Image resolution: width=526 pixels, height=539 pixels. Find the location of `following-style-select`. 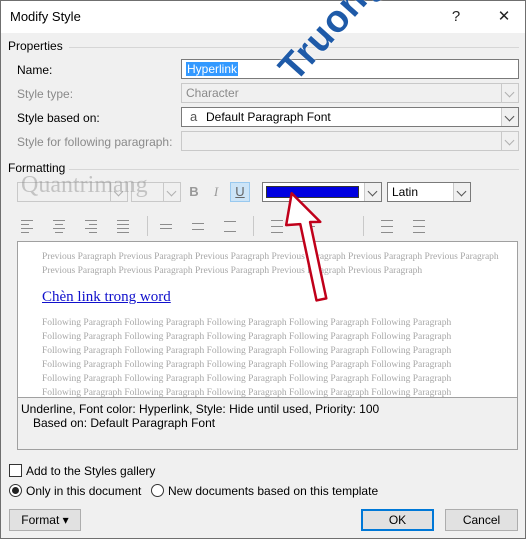

following-style-select is located at coordinates (350, 141).